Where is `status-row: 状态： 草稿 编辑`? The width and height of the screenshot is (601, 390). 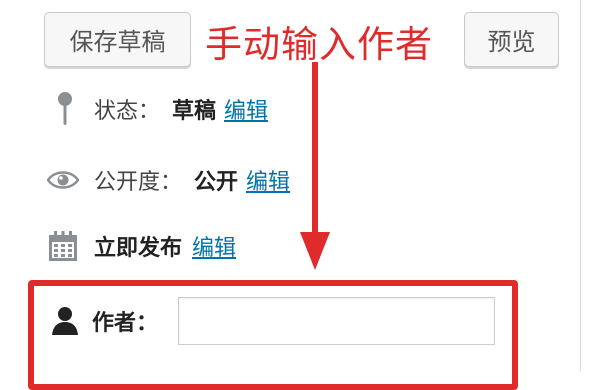 status-row: 状态： 草稿 编辑 is located at coordinates (159, 109).